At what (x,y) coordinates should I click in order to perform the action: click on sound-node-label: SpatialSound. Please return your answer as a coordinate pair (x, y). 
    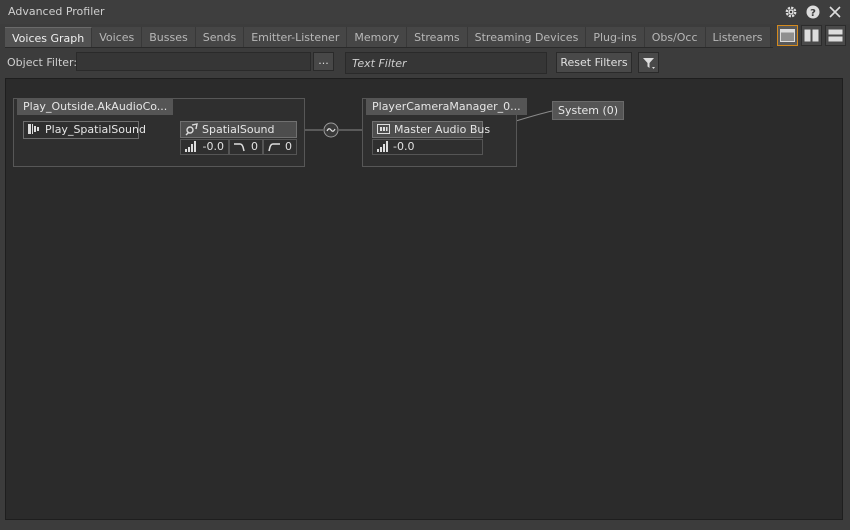
    Looking at the image, I should click on (238, 129).